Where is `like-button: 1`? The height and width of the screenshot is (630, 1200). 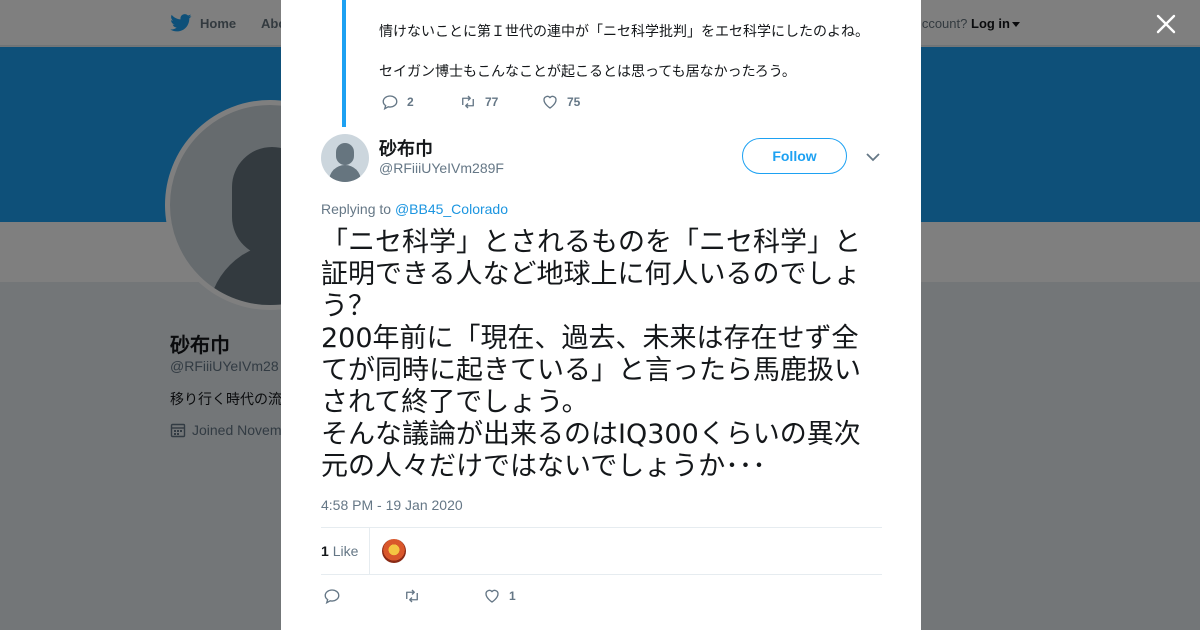
like-button: 1 is located at coordinates (499, 596).